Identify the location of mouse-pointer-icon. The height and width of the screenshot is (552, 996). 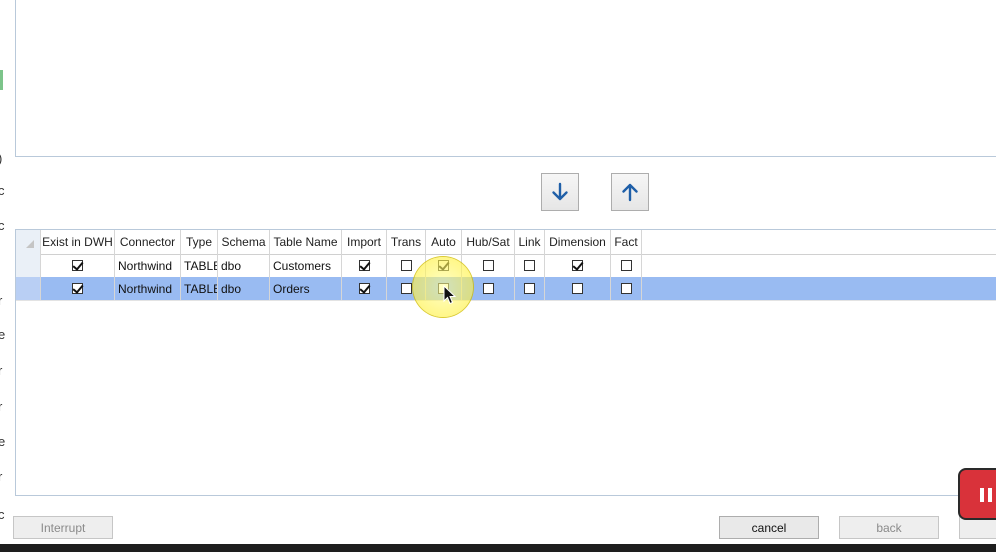
(450, 295).